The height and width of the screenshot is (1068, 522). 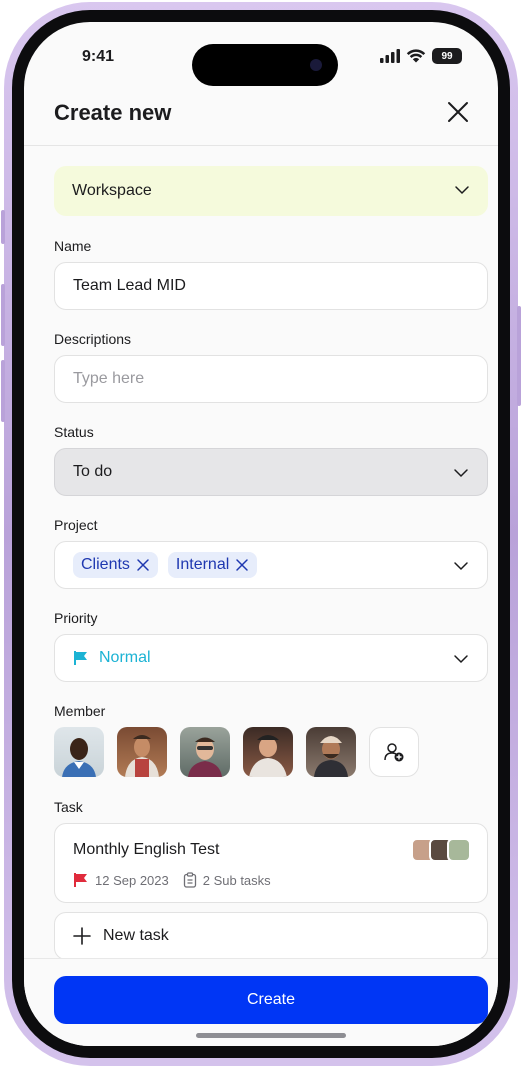 I want to click on close-icon, so click(x=458, y=112).